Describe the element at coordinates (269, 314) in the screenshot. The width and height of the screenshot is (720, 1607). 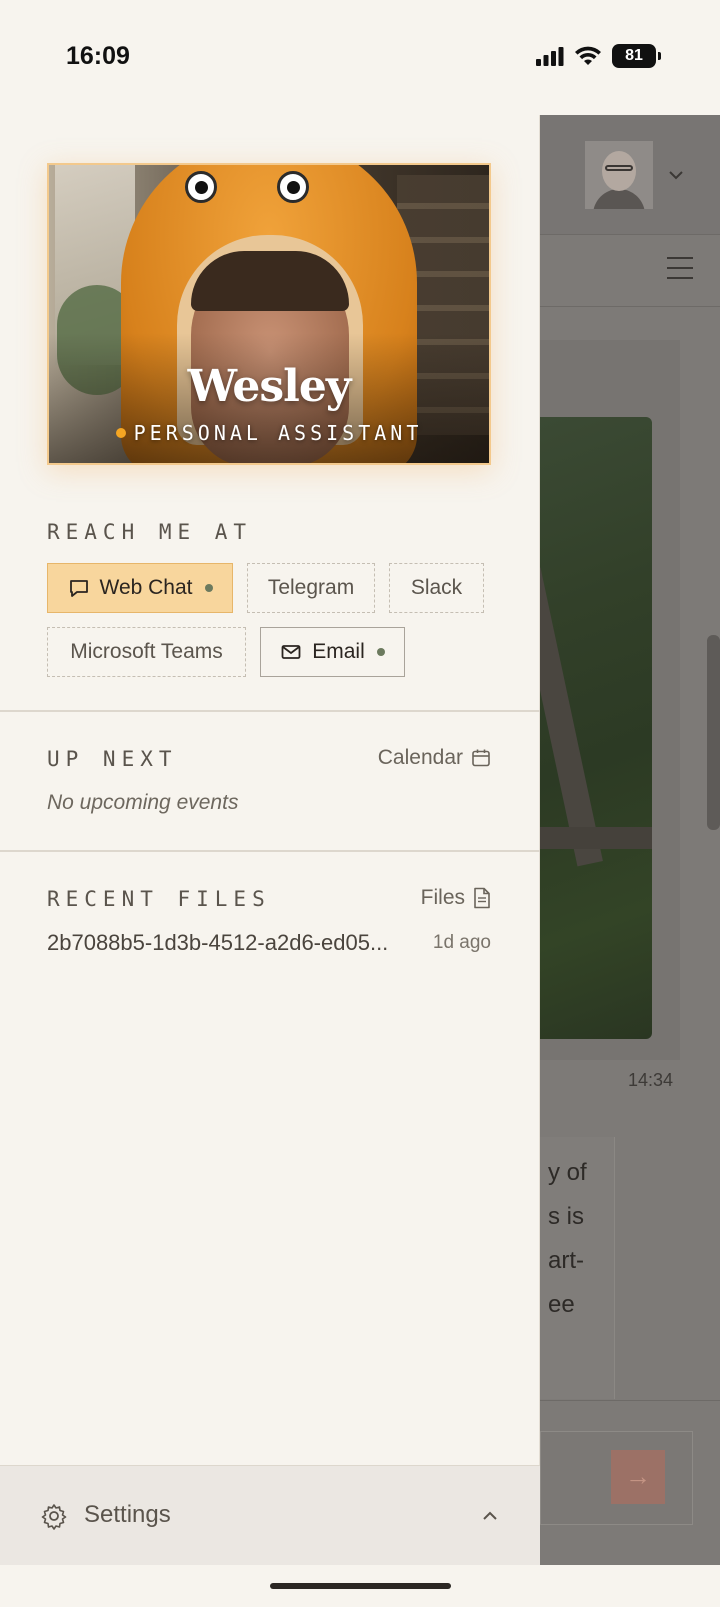
I see `assistant-hero-card: Wesley PERSONAL ASSISTANT` at that location.